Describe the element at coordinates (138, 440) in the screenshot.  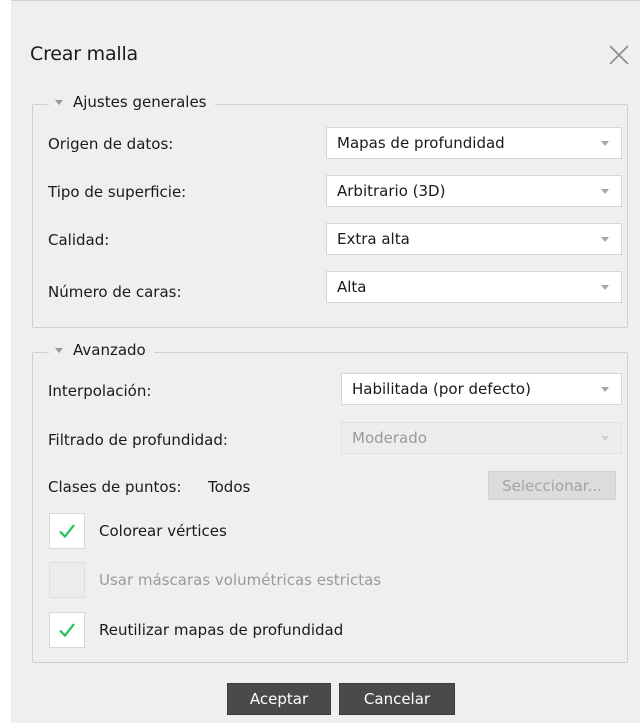
I see `depth-filter-label: Filtrado de profundidad:` at that location.